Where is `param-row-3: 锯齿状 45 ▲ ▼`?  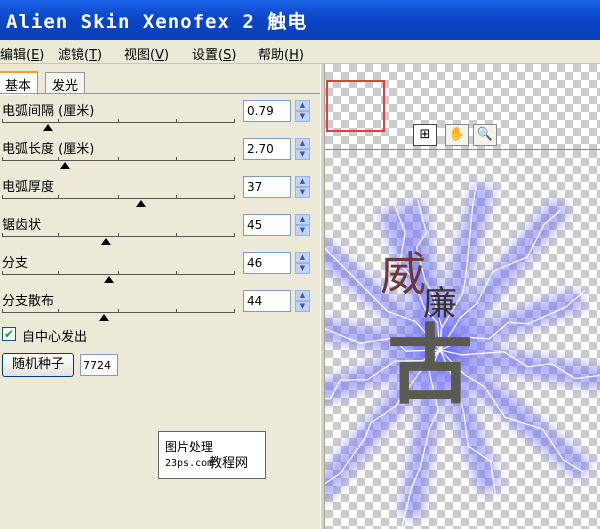
param-row-3: 锯齿状 45 ▲ ▼ is located at coordinates (160, 233).